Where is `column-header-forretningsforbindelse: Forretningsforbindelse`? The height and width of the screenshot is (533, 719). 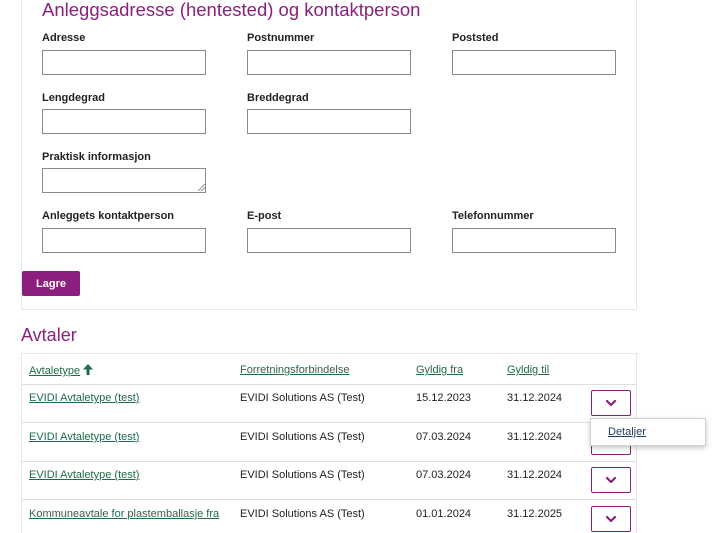
column-header-forretningsforbindelse: Forretningsforbindelse is located at coordinates (294, 370).